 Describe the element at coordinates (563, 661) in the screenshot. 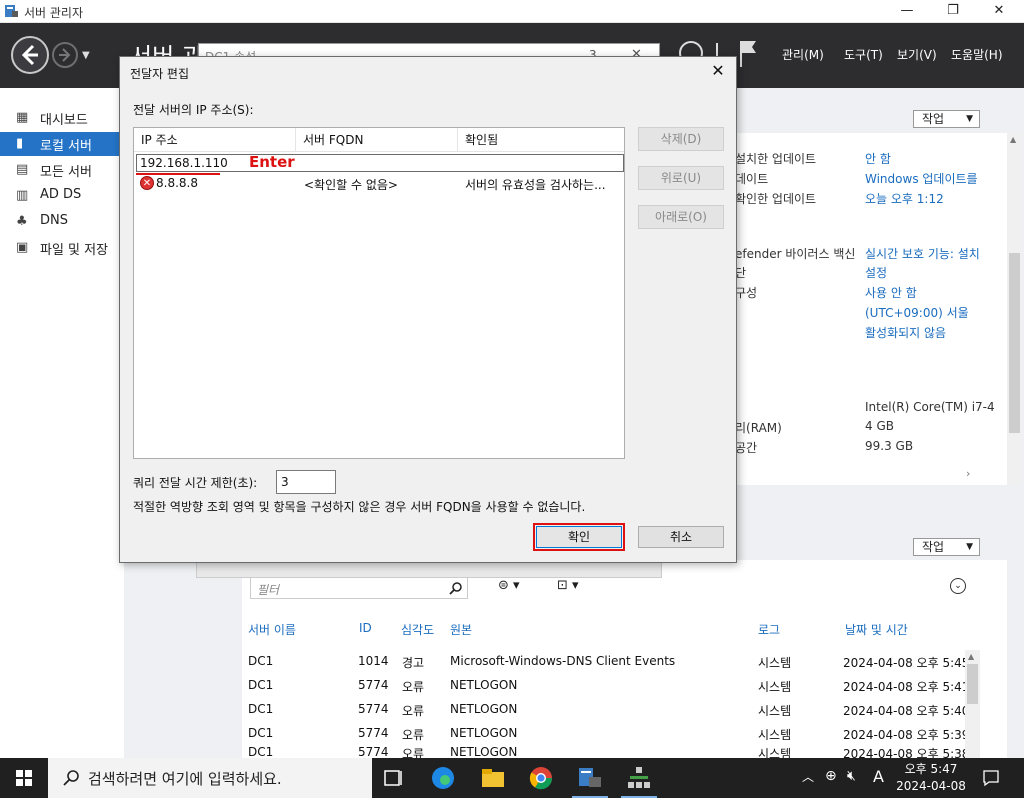

I see `cell-source: Microsoft-Windows-DNS Client Events` at that location.